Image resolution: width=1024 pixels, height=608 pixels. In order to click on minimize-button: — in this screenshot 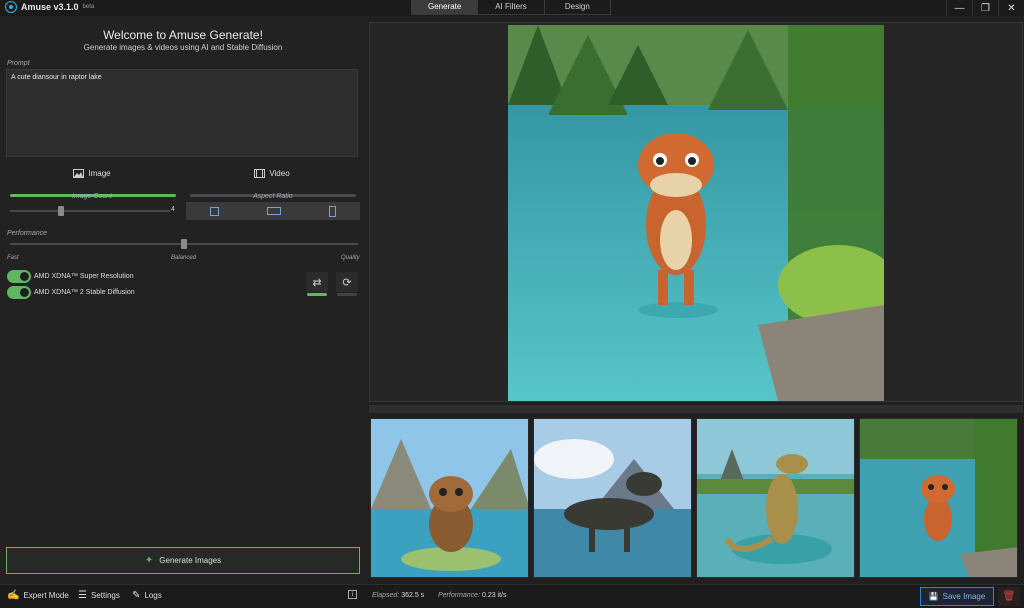, I will do `click(959, 8)`.